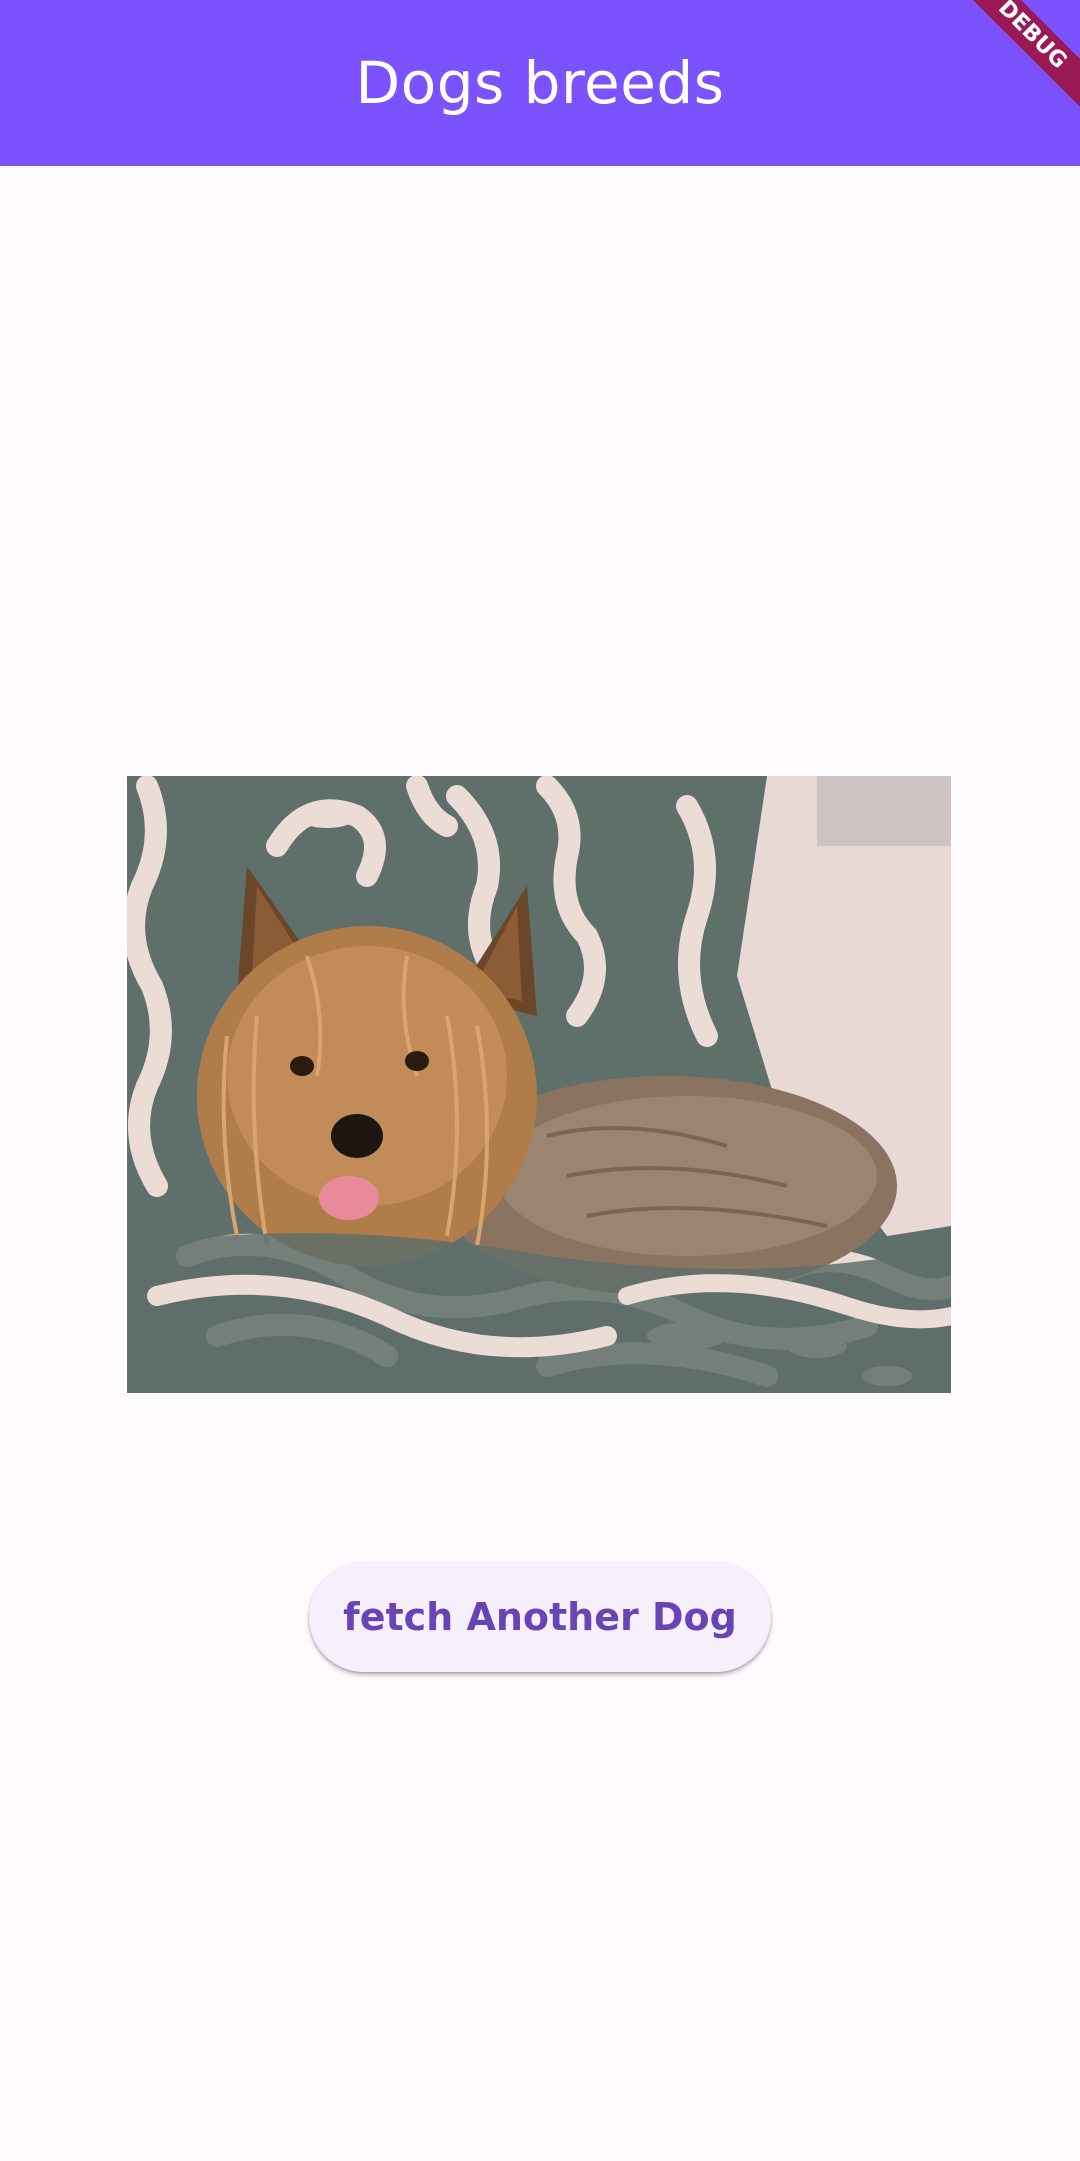 Image resolution: width=1080 pixels, height=2161 pixels. I want to click on debug-banner: DEBUG, so click(1020, 60).